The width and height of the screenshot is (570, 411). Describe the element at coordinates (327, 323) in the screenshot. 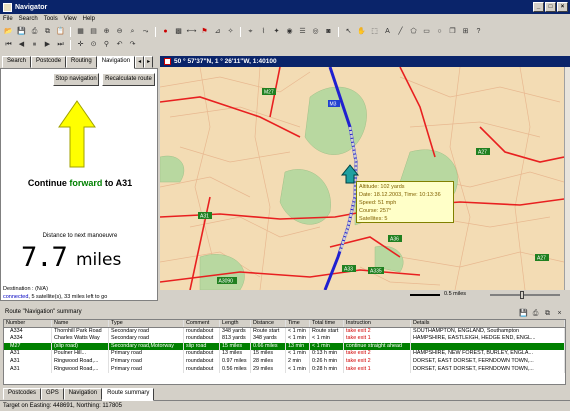

I see `column-header: Total time` at that location.